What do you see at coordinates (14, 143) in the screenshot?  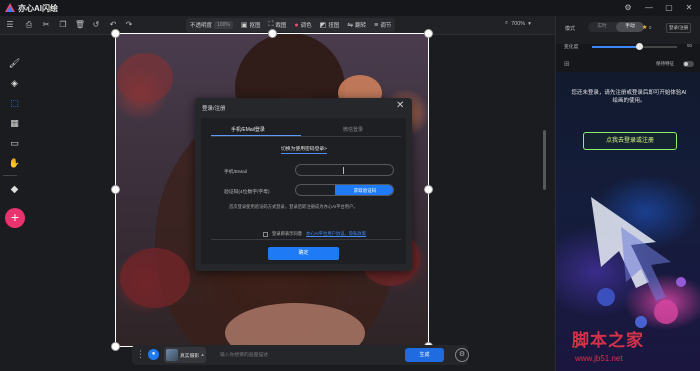 I see `eraser-tool-icon: ▭` at bounding box center [14, 143].